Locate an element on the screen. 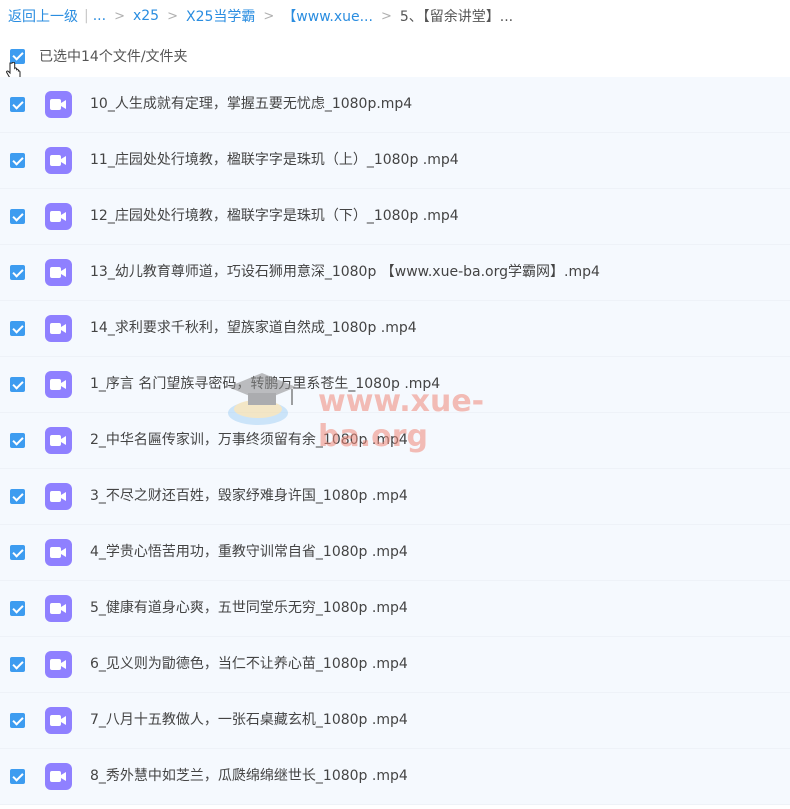 Image resolution: width=790 pixels, height=809 pixels. file-row: 14_求利要求千秋利，望族家道自然成_1080p .mp4 is located at coordinates (395, 329).